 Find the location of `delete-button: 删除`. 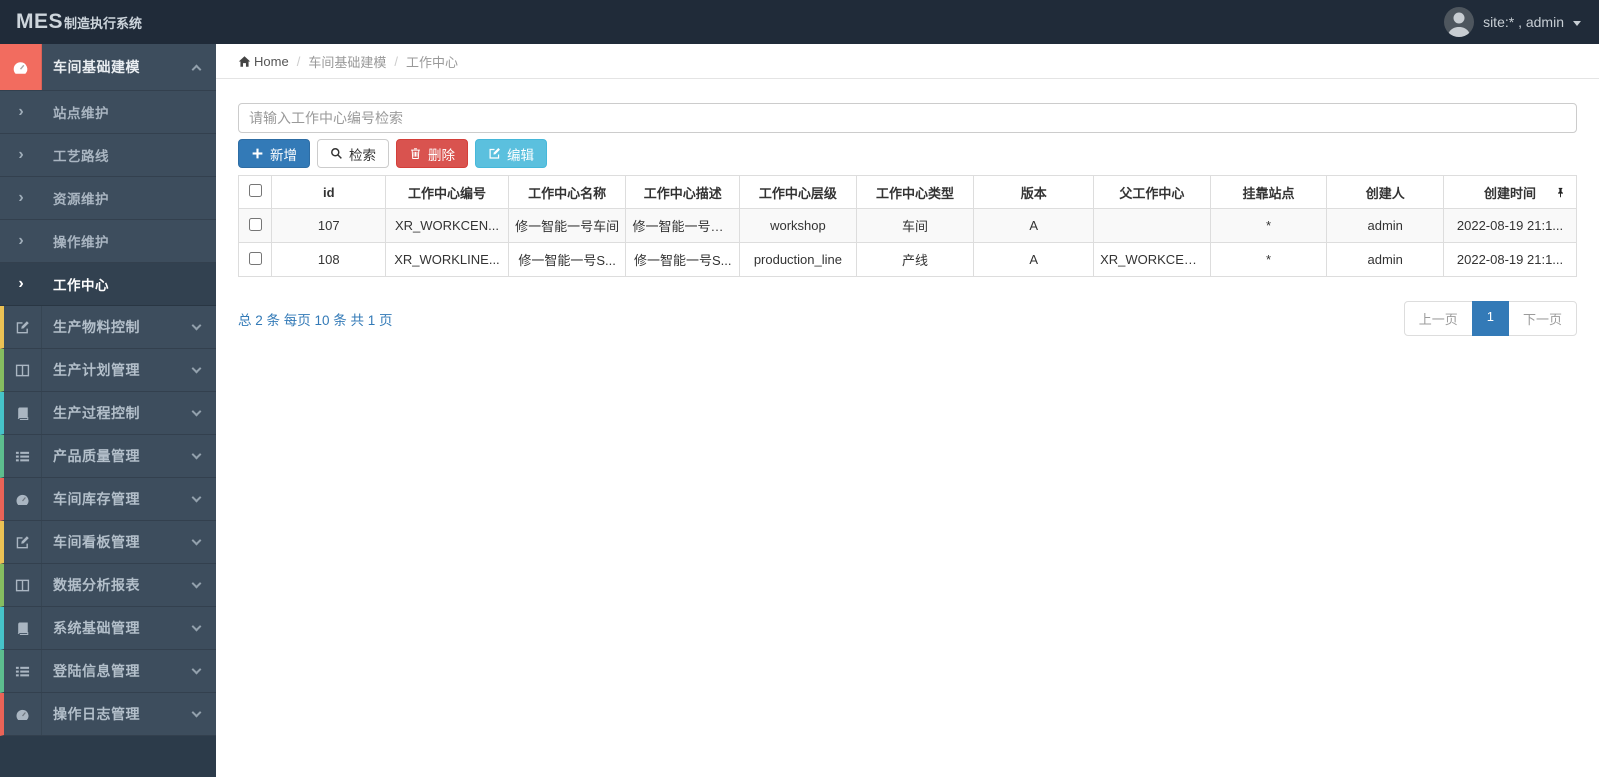

delete-button: 删除 is located at coordinates (432, 153).